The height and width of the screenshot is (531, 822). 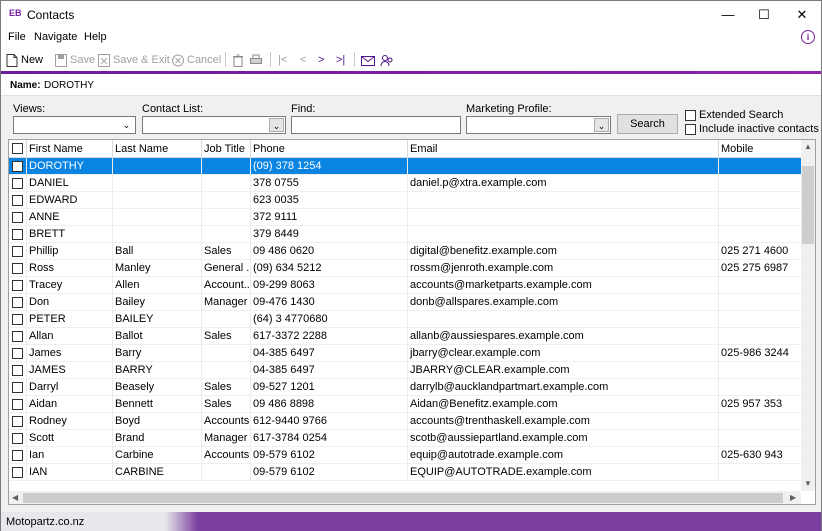 What do you see at coordinates (647, 124) in the screenshot?
I see `search-button: Search` at bounding box center [647, 124].